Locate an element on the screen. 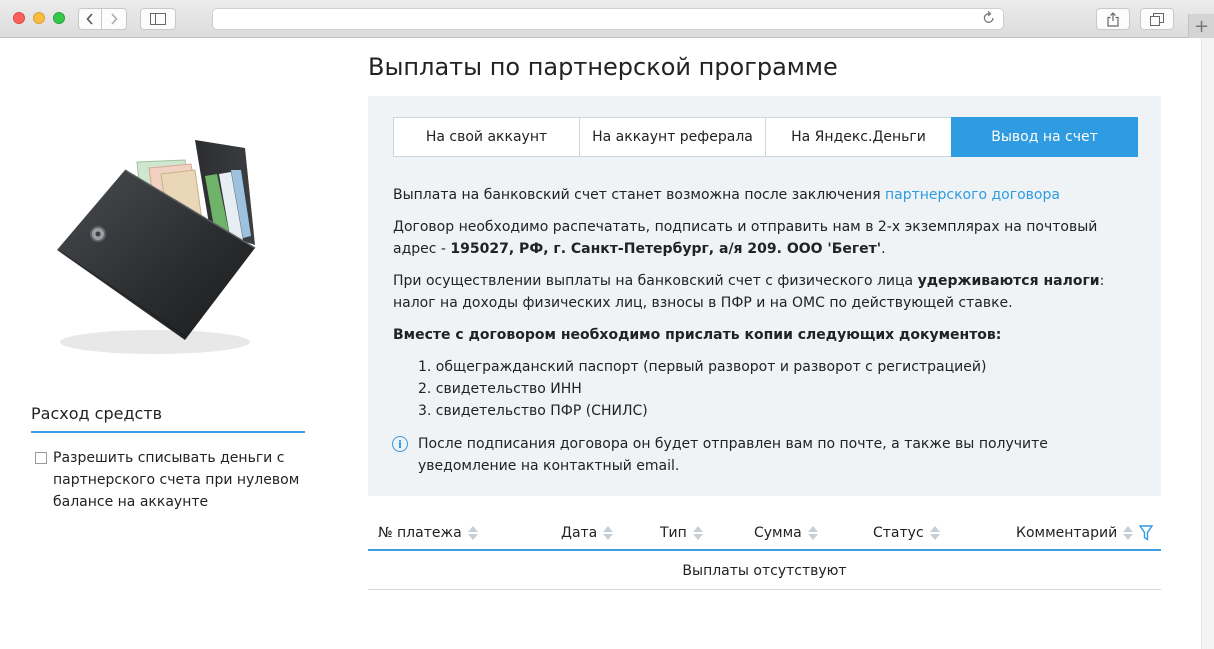 The height and width of the screenshot is (649, 1214). close-window-button is located at coordinates (19, 18).